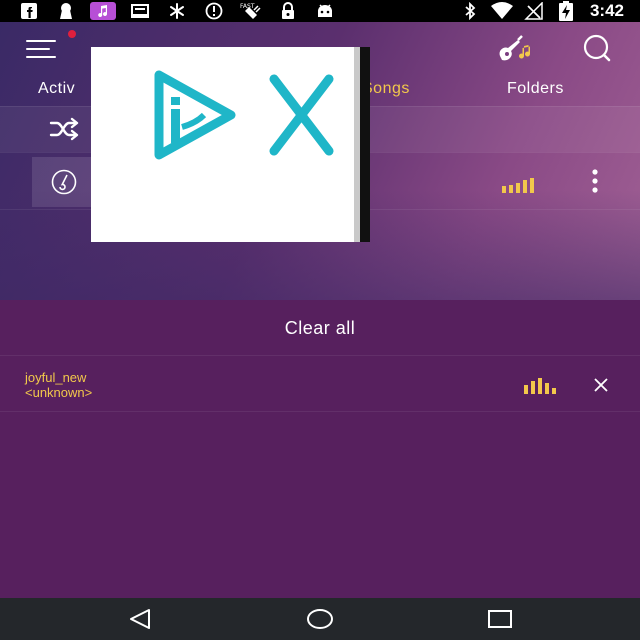 This screenshot has height=640, width=640. I want to click on search-icon, so click(596, 49).